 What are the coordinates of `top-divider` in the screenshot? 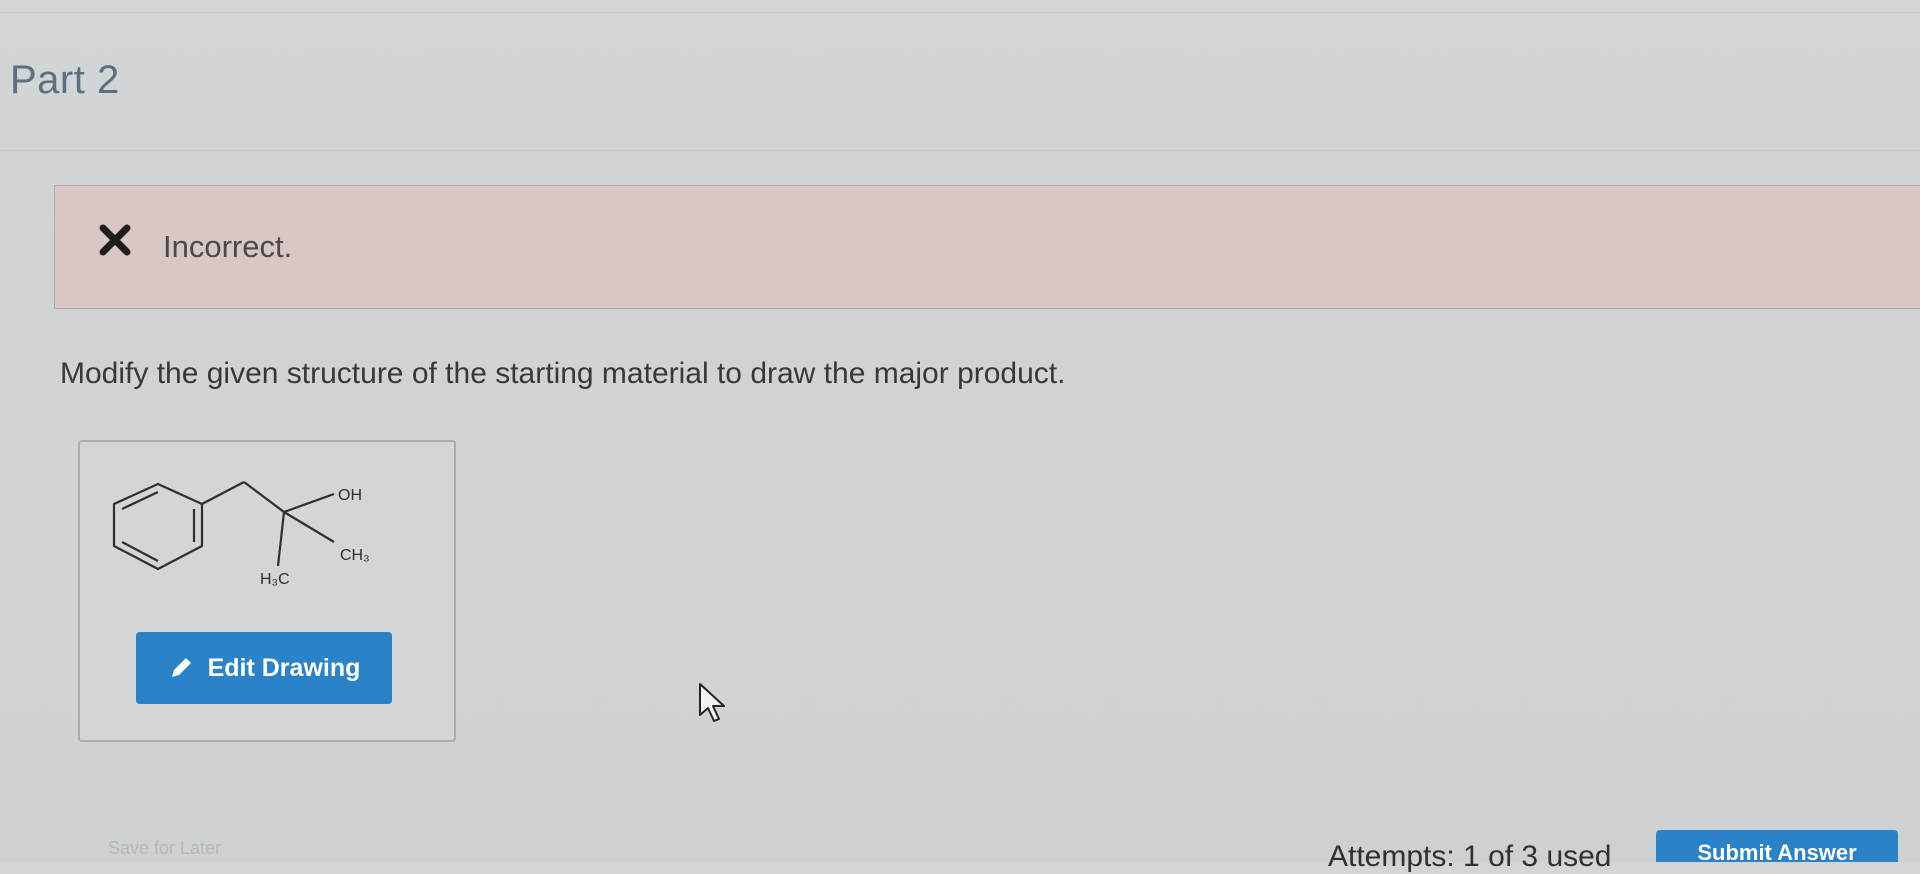 It's located at (960, 12).